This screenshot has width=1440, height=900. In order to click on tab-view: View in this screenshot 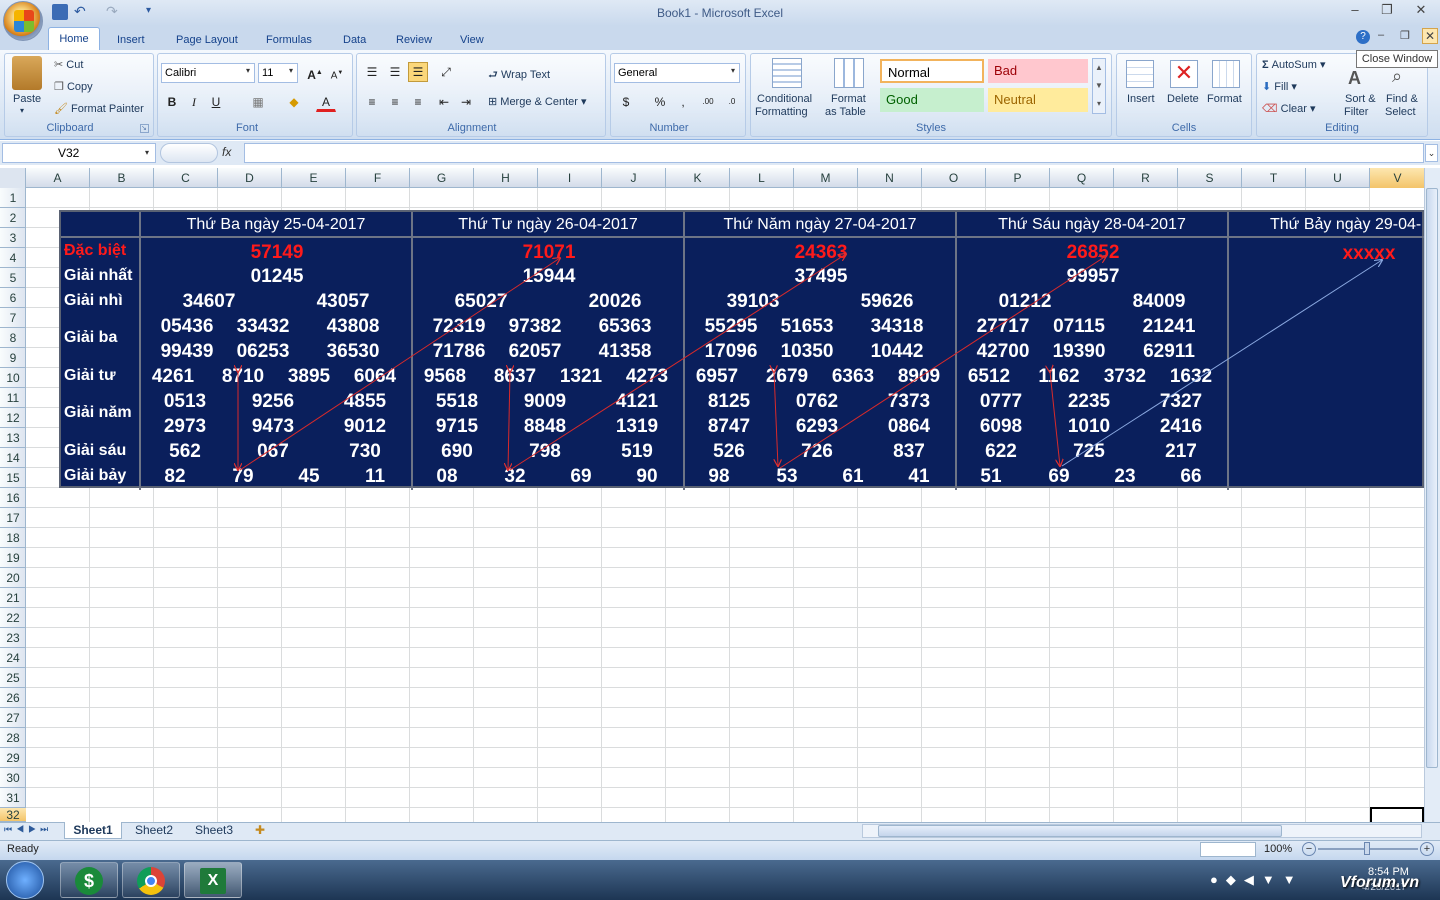, I will do `click(472, 40)`.